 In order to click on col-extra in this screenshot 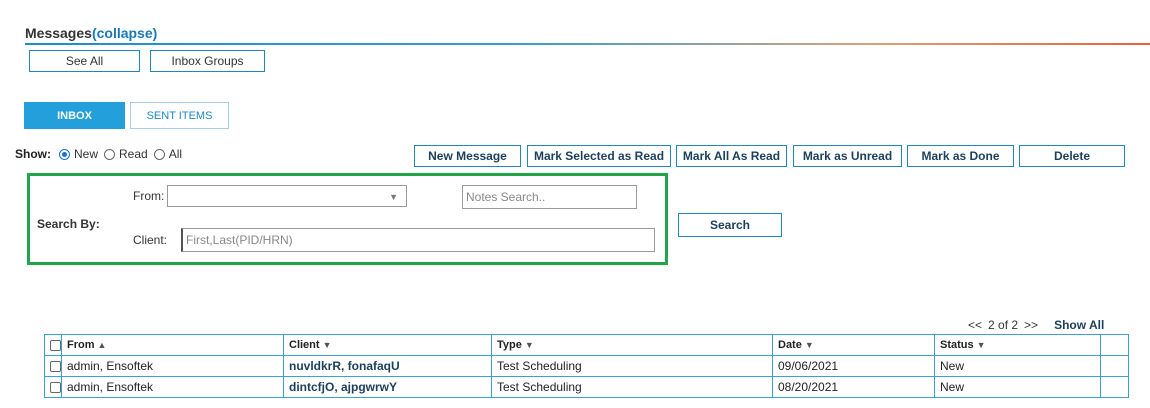, I will do `click(1114, 345)`.